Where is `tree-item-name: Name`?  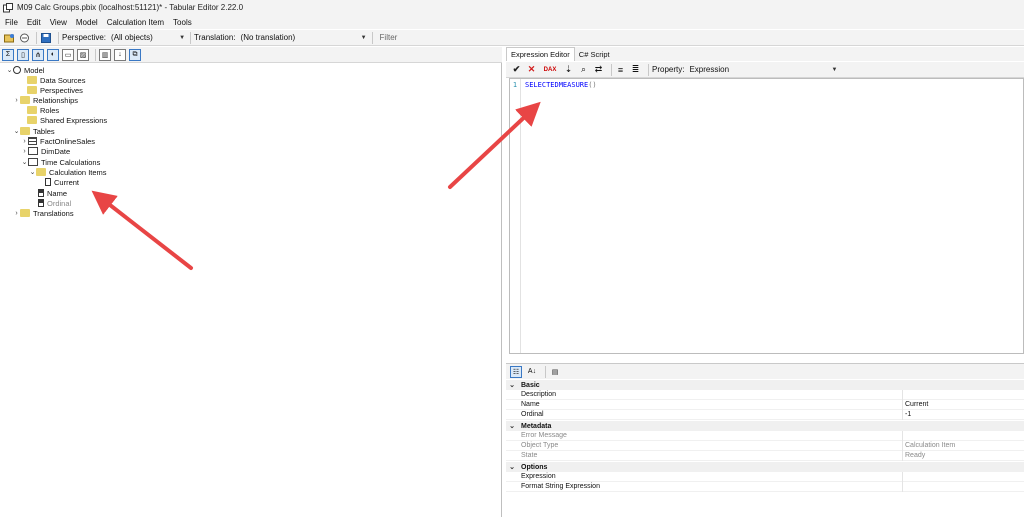
tree-item-name: Name is located at coordinates (52, 193).